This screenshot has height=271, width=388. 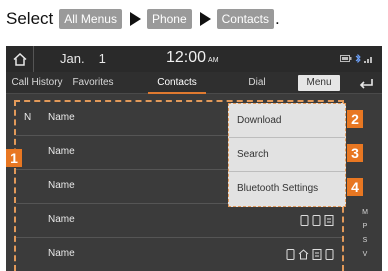 I want to click on menu-item-search: Search, so click(x=287, y=155).